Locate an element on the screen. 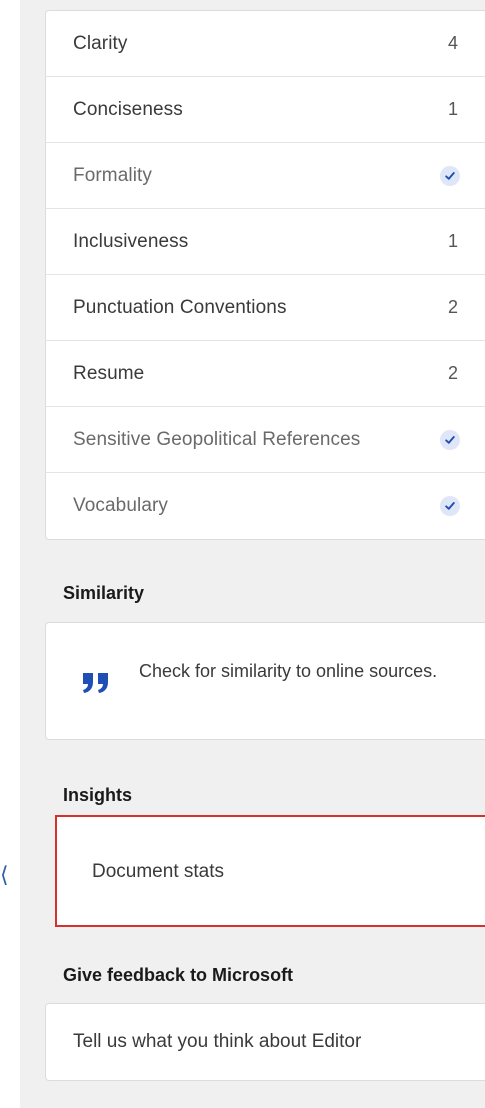 The height and width of the screenshot is (1108, 485). refinement-row-vocabulary: Vocabulary is located at coordinates (265, 506).